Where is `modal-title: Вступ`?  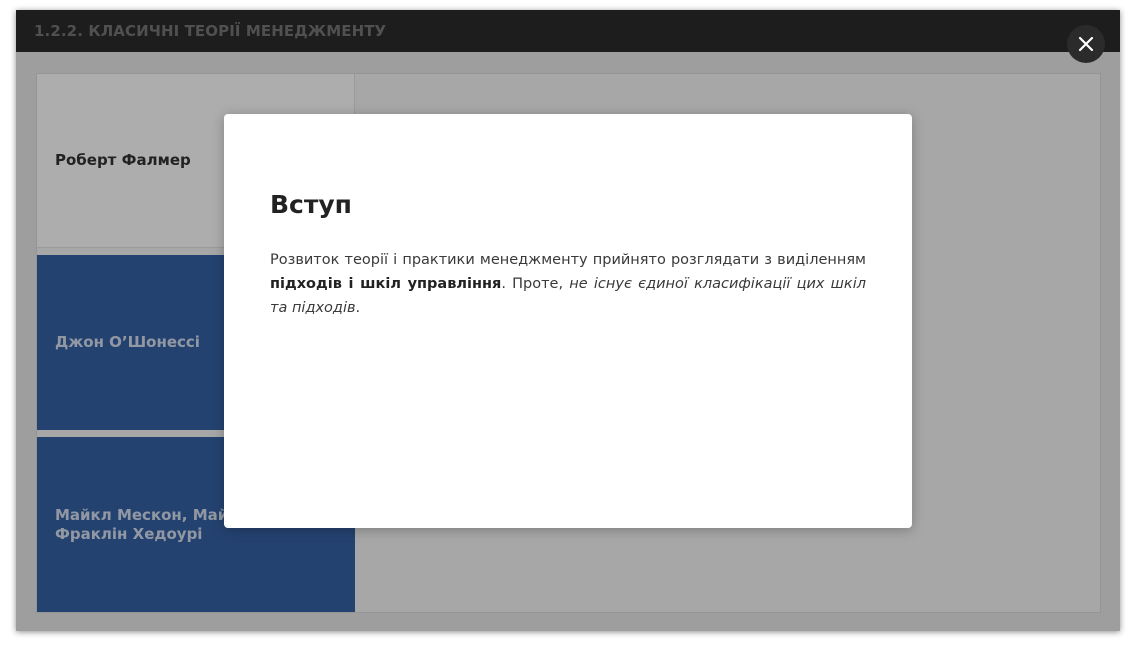 modal-title: Вступ is located at coordinates (311, 204).